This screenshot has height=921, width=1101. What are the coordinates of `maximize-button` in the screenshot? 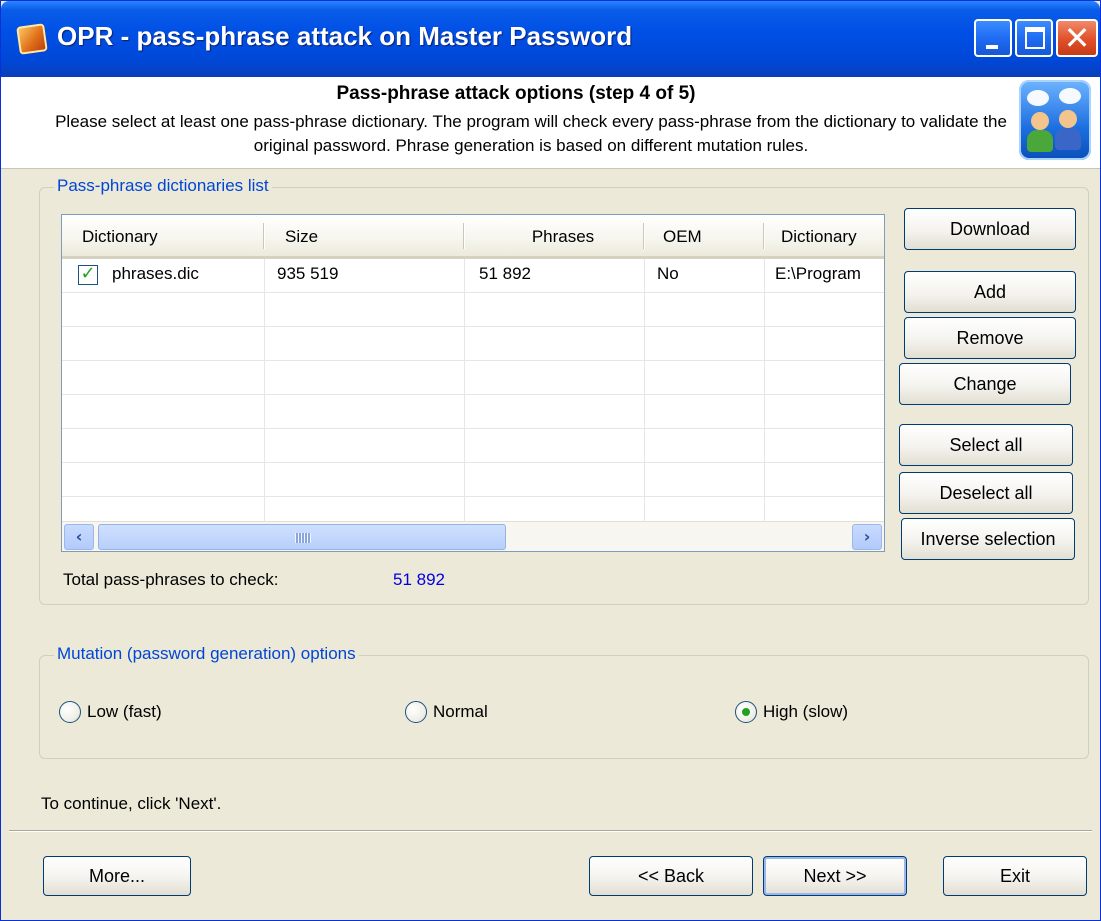 It's located at (1034, 38).